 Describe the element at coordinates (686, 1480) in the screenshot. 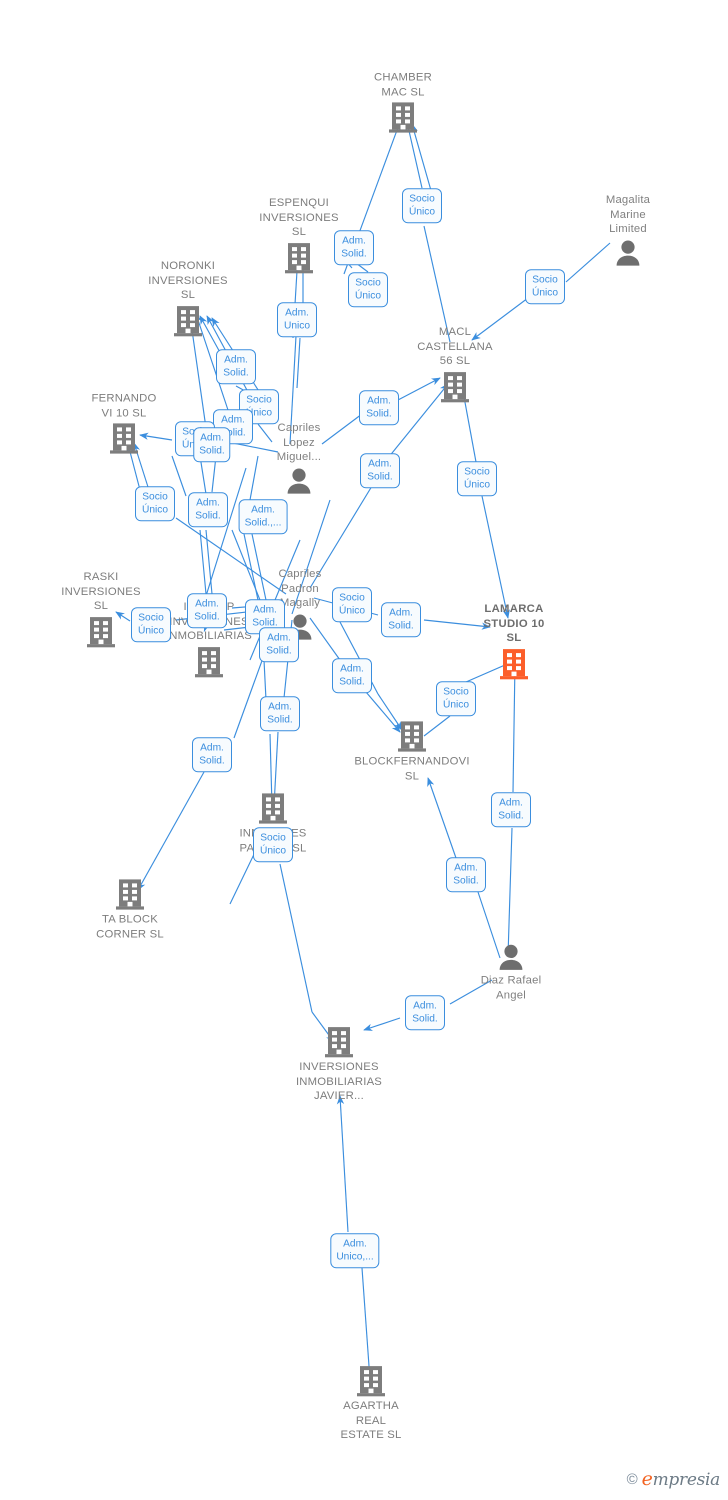

I see `brand-rest: mpresia` at that location.